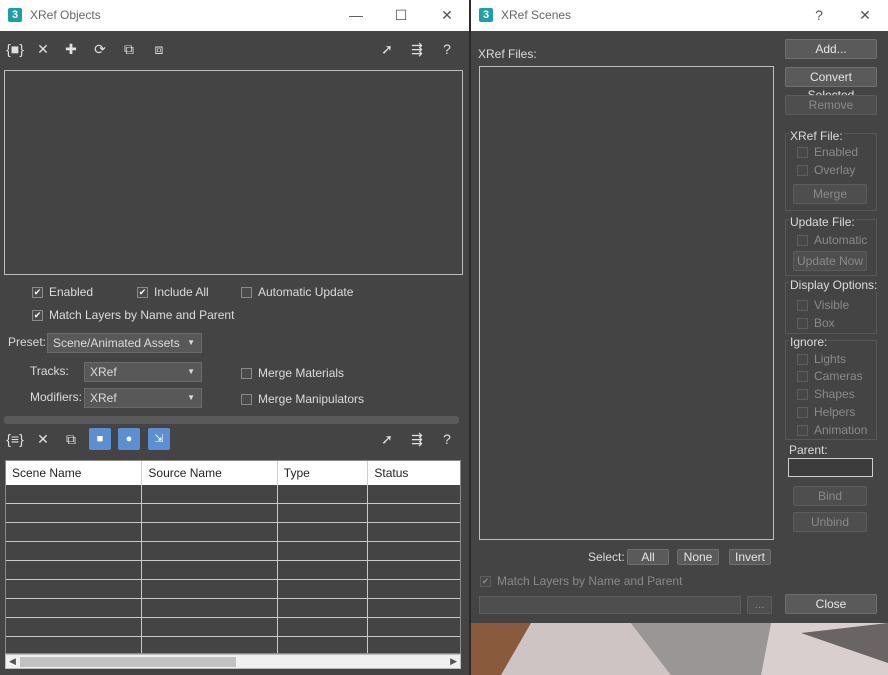 The image size is (888, 675). Describe the element at coordinates (49, 371) in the screenshot. I see `tracks-label: Tracks:` at that location.